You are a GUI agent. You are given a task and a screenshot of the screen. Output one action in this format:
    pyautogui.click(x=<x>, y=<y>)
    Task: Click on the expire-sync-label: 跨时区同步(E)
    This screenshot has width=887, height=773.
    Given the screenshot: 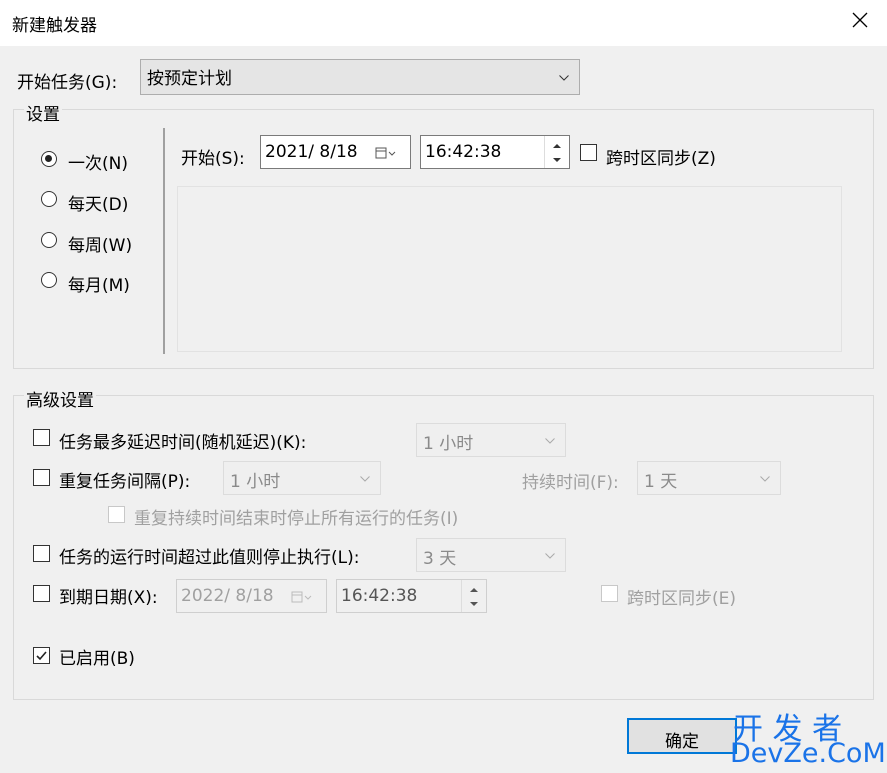 What is the action you would take?
    pyautogui.click(x=682, y=599)
    